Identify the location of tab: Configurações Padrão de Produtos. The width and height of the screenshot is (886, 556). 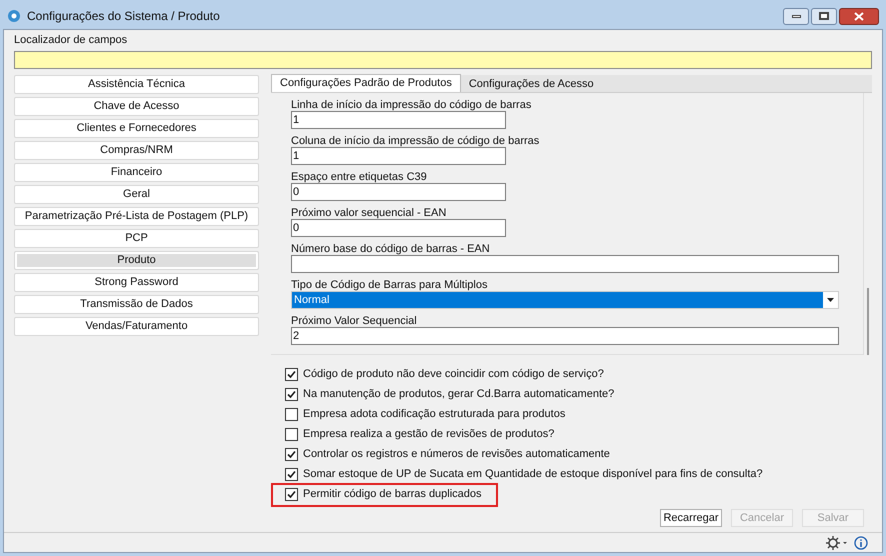
(366, 83).